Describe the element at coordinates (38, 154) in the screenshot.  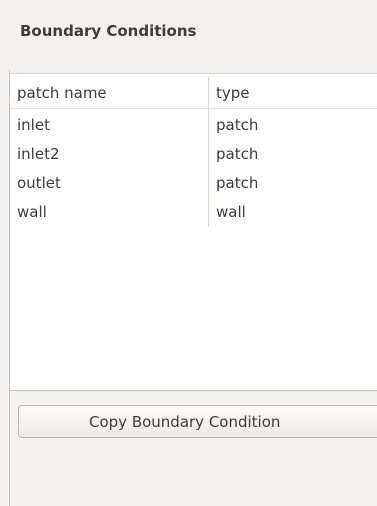
I see `row-patch-name: inlet2` at that location.